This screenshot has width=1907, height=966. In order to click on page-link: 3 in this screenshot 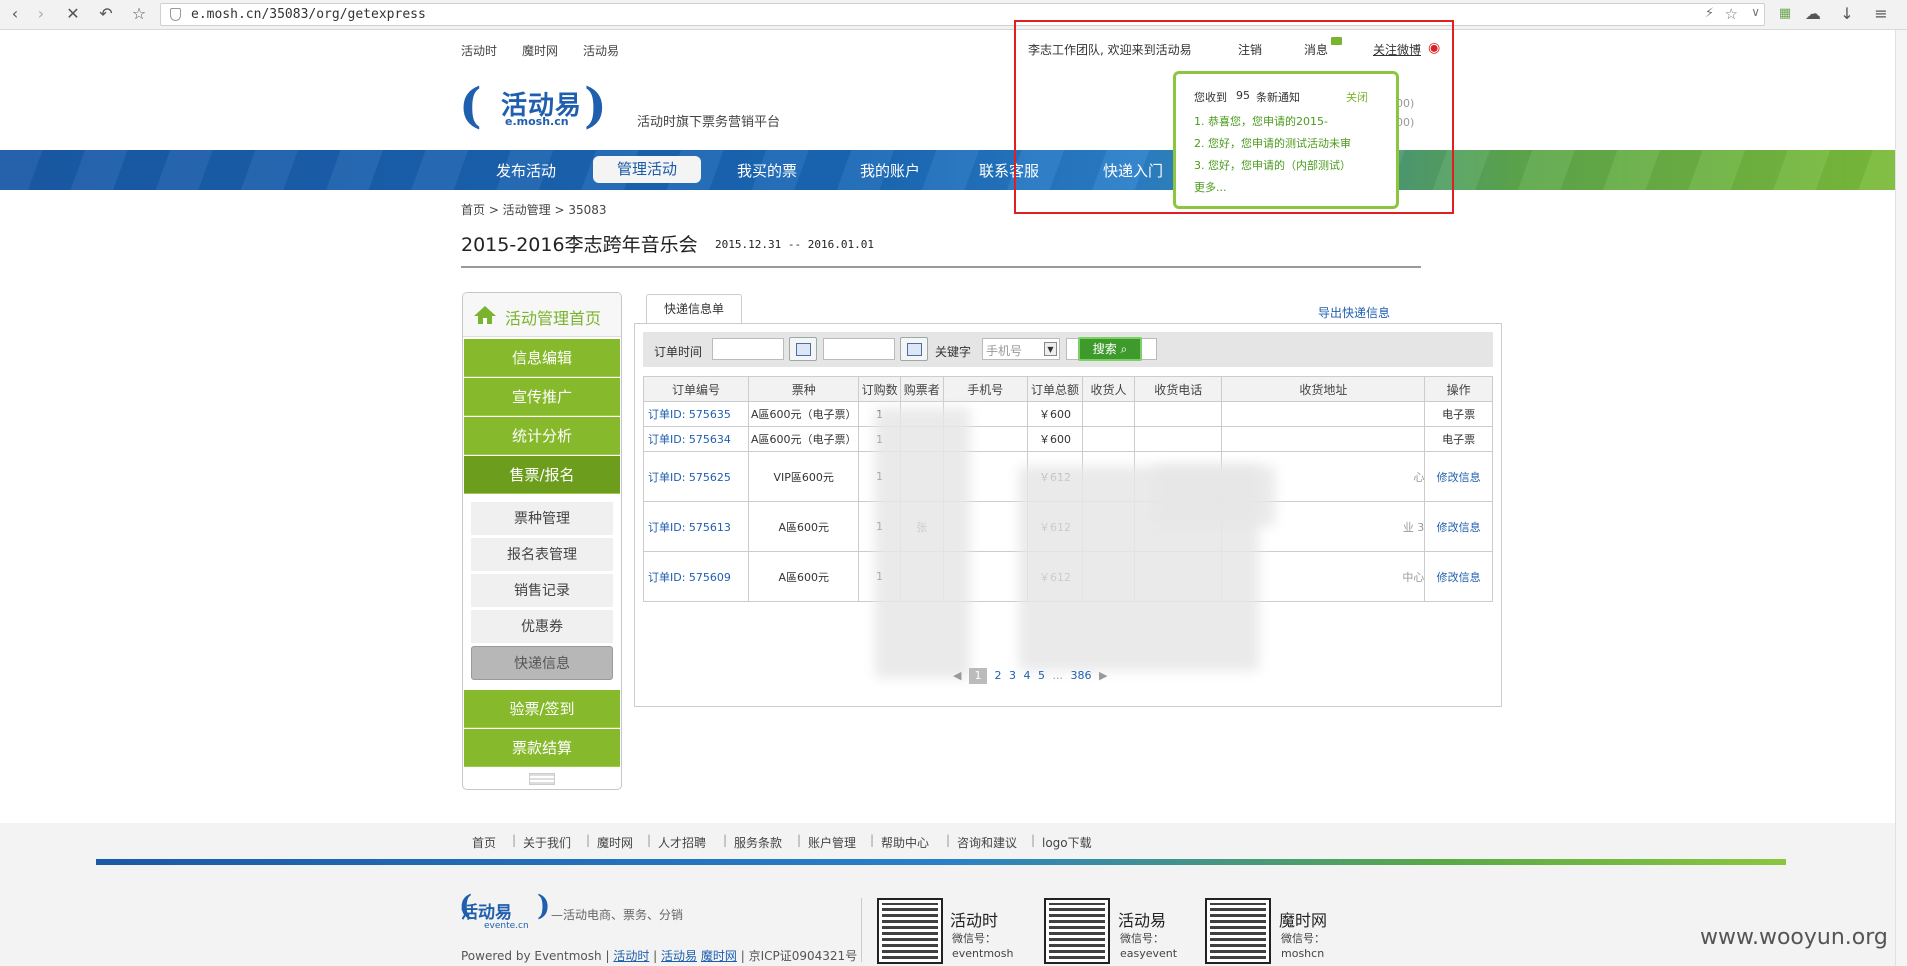, I will do `click(1012, 675)`.